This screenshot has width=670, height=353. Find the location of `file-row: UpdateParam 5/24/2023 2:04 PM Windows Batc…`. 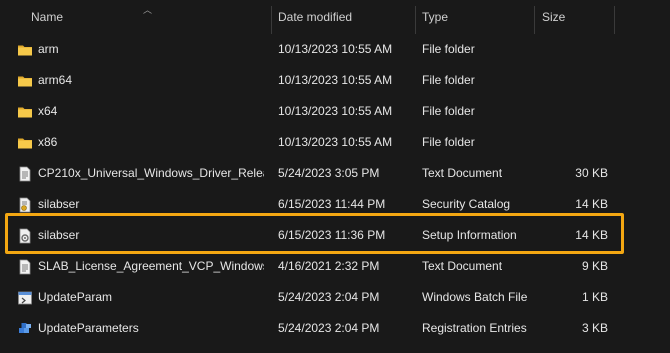

file-row: UpdateParam 5/24/2023 2:04 PM Windows Batc… is located at coordinates (335, 297).